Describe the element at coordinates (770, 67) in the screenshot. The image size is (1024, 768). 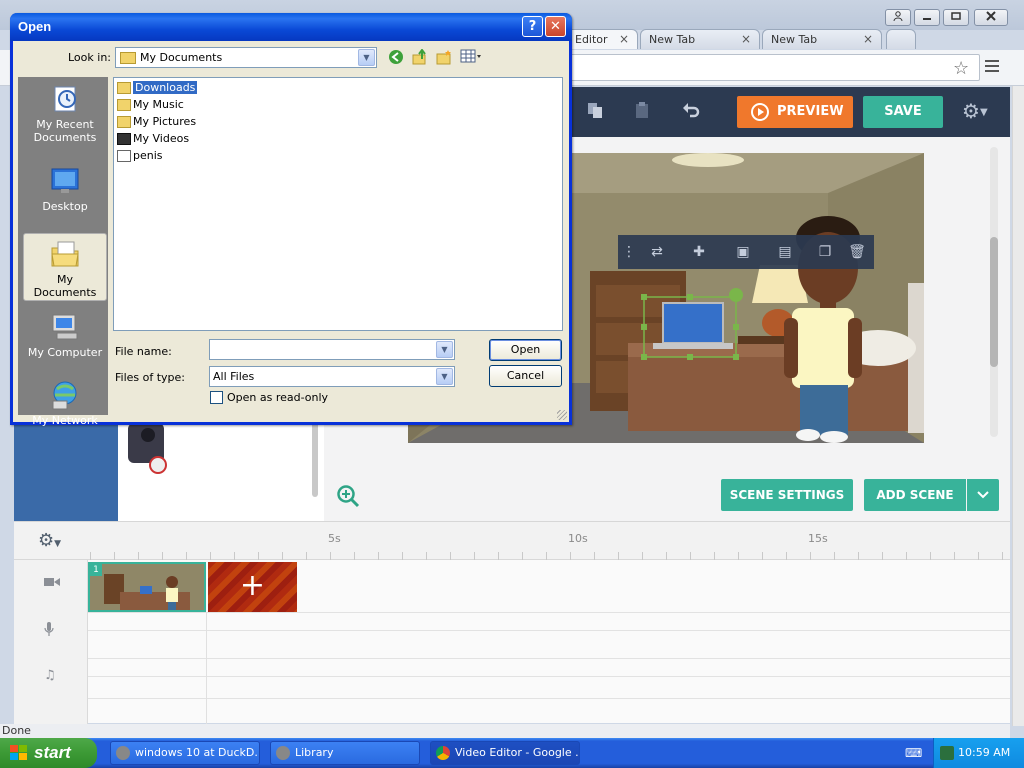
I see `address-bar` at that location.